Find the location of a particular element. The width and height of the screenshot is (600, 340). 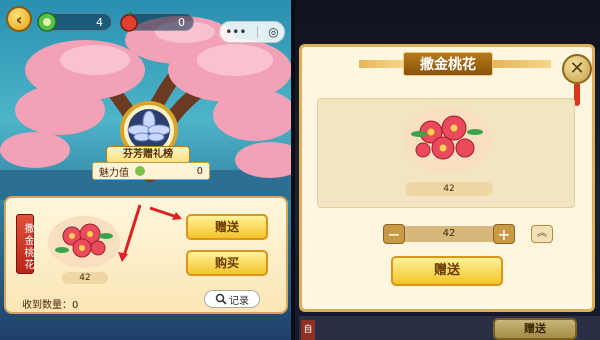

charm-value: 0 is located at coordinates (199, 171).